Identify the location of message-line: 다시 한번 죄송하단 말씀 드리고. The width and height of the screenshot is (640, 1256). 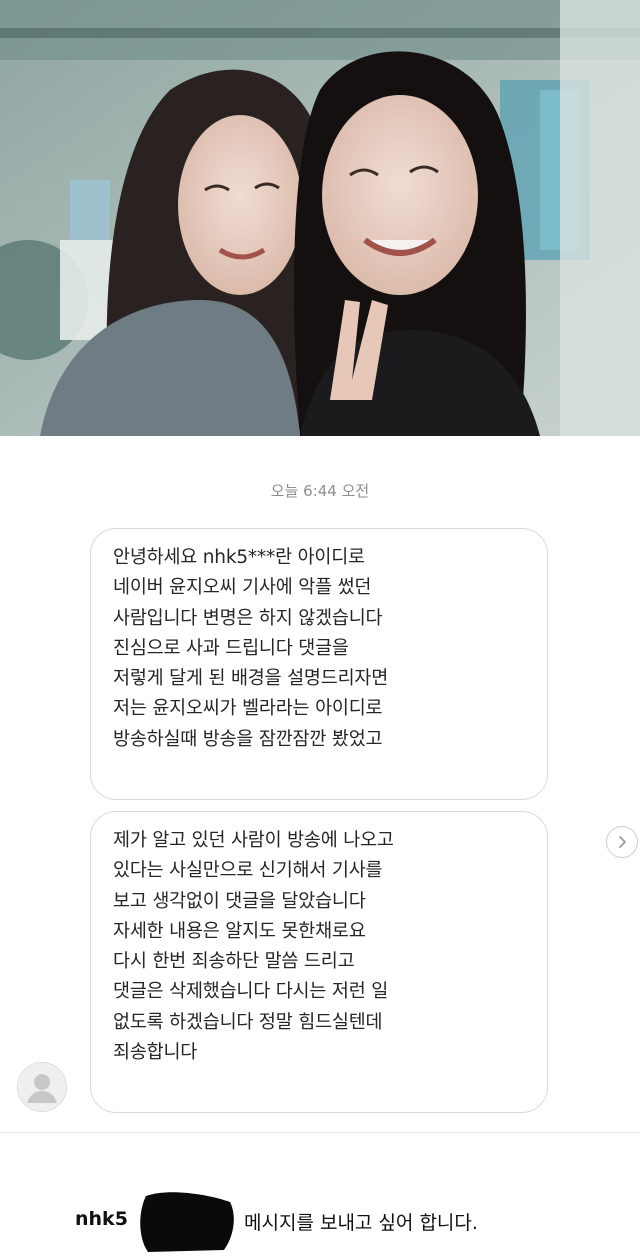
(234, 962).